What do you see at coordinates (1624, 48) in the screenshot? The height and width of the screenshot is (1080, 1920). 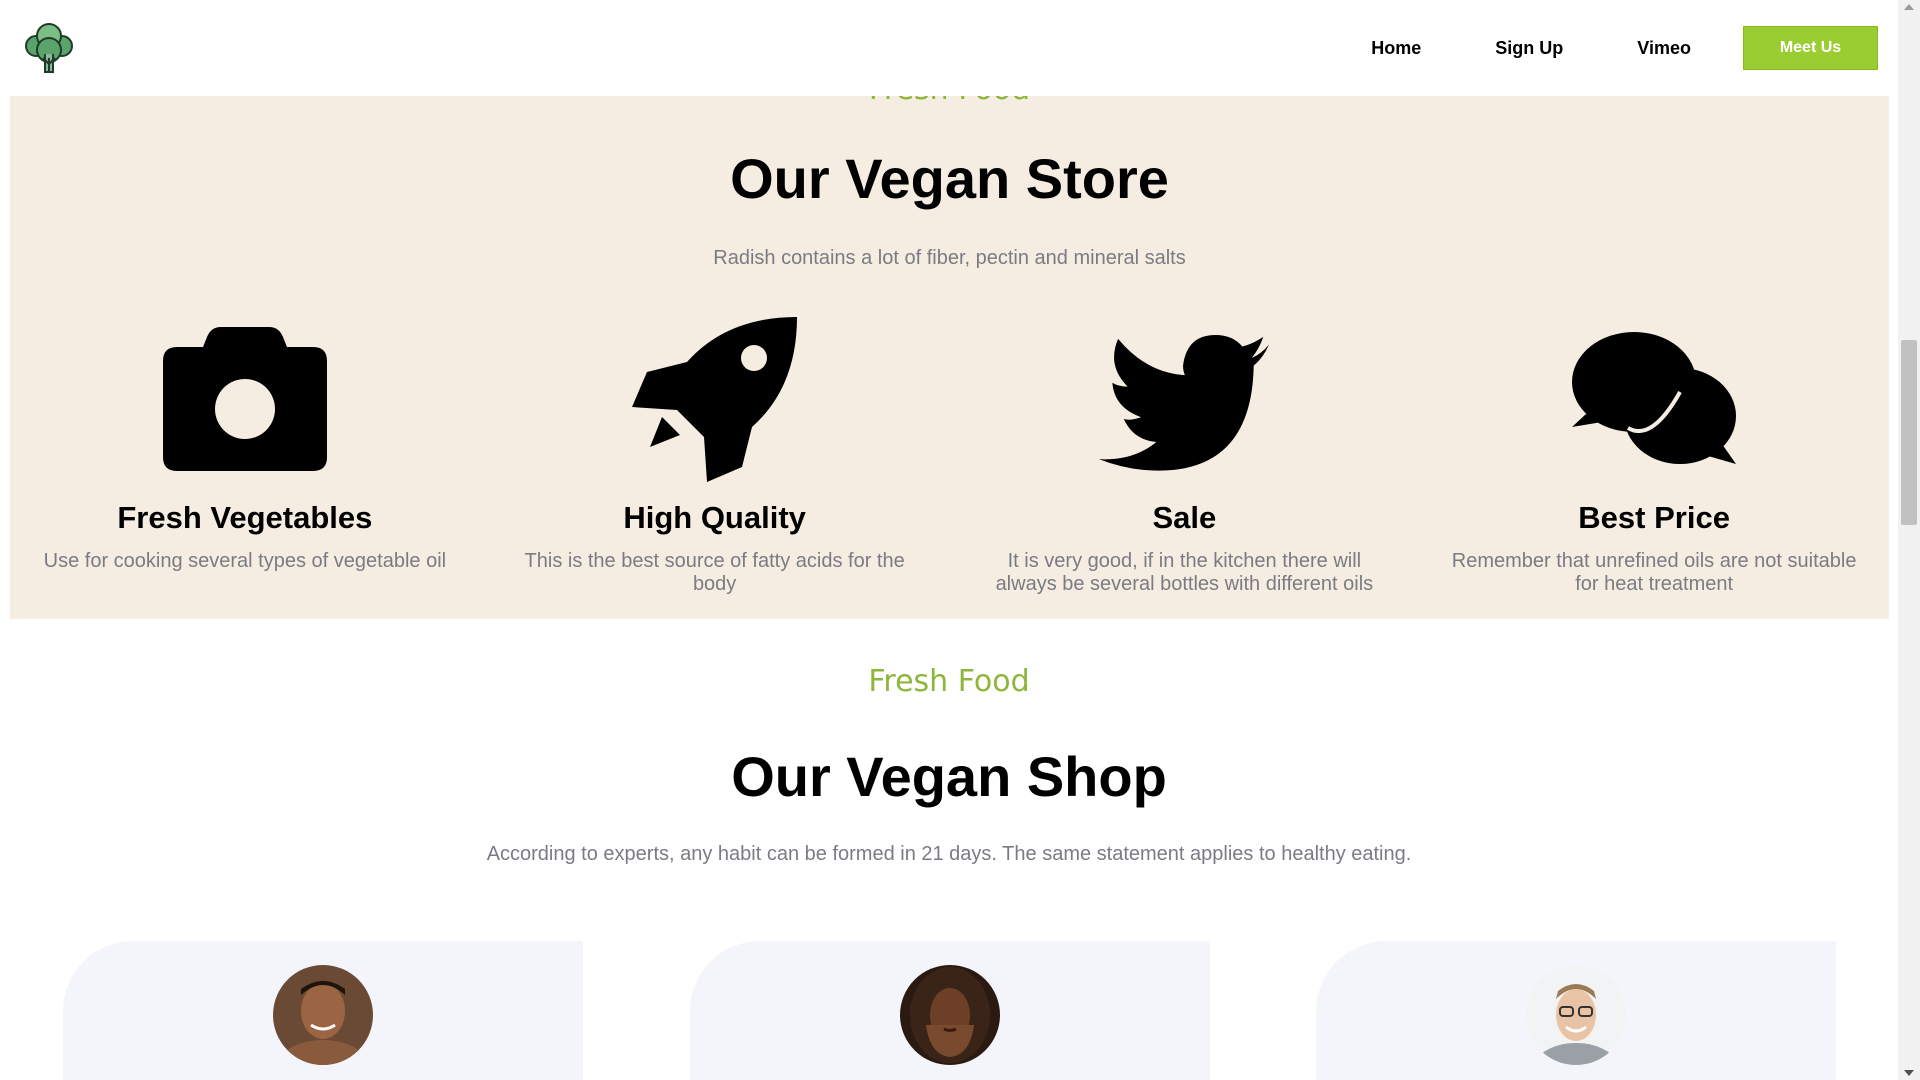 I see `main-nav: Home Sign Up Vimeo Meet Us` at bounding box center [1624, 48].